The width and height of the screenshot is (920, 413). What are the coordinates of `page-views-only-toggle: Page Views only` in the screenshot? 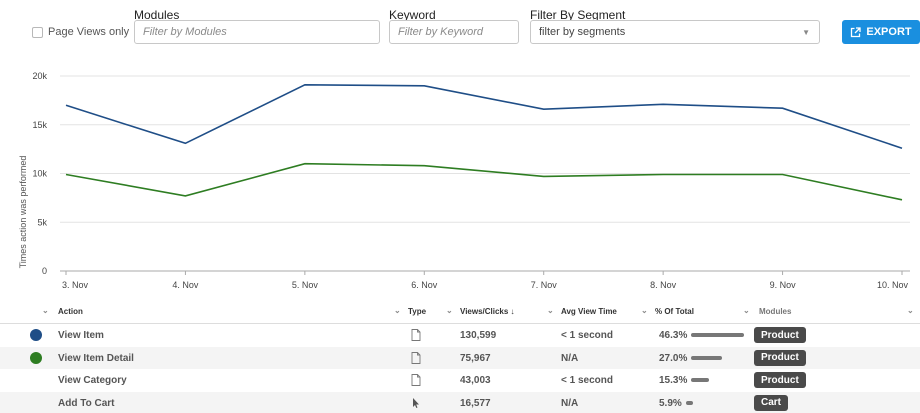 It's located at (80, 32).